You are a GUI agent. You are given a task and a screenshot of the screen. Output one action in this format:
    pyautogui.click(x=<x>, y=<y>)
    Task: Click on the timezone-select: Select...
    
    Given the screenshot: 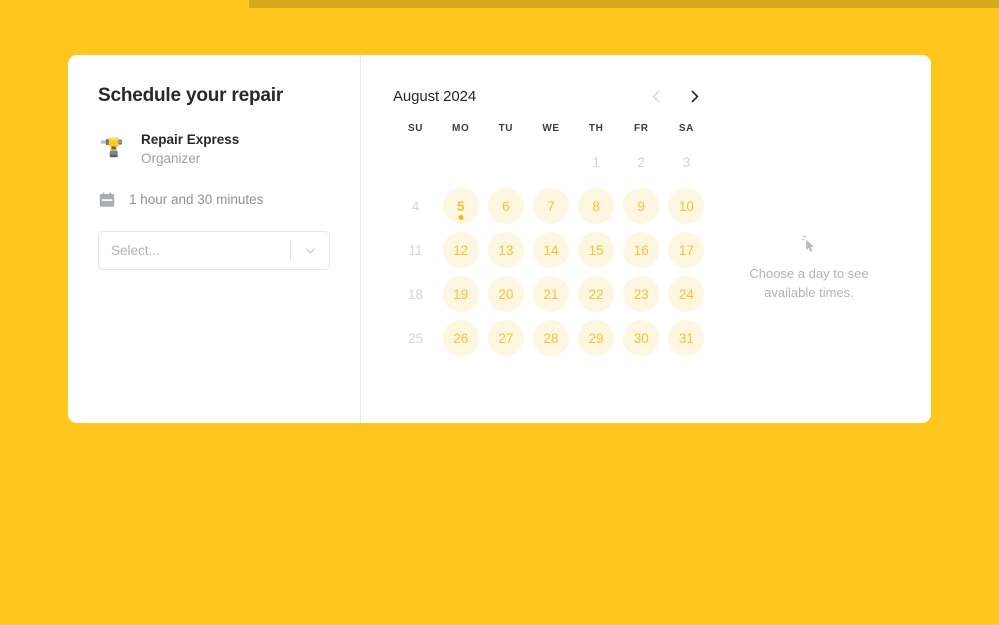 What is the action you would take?
    pyautogui.click(x=214, y=250)
    